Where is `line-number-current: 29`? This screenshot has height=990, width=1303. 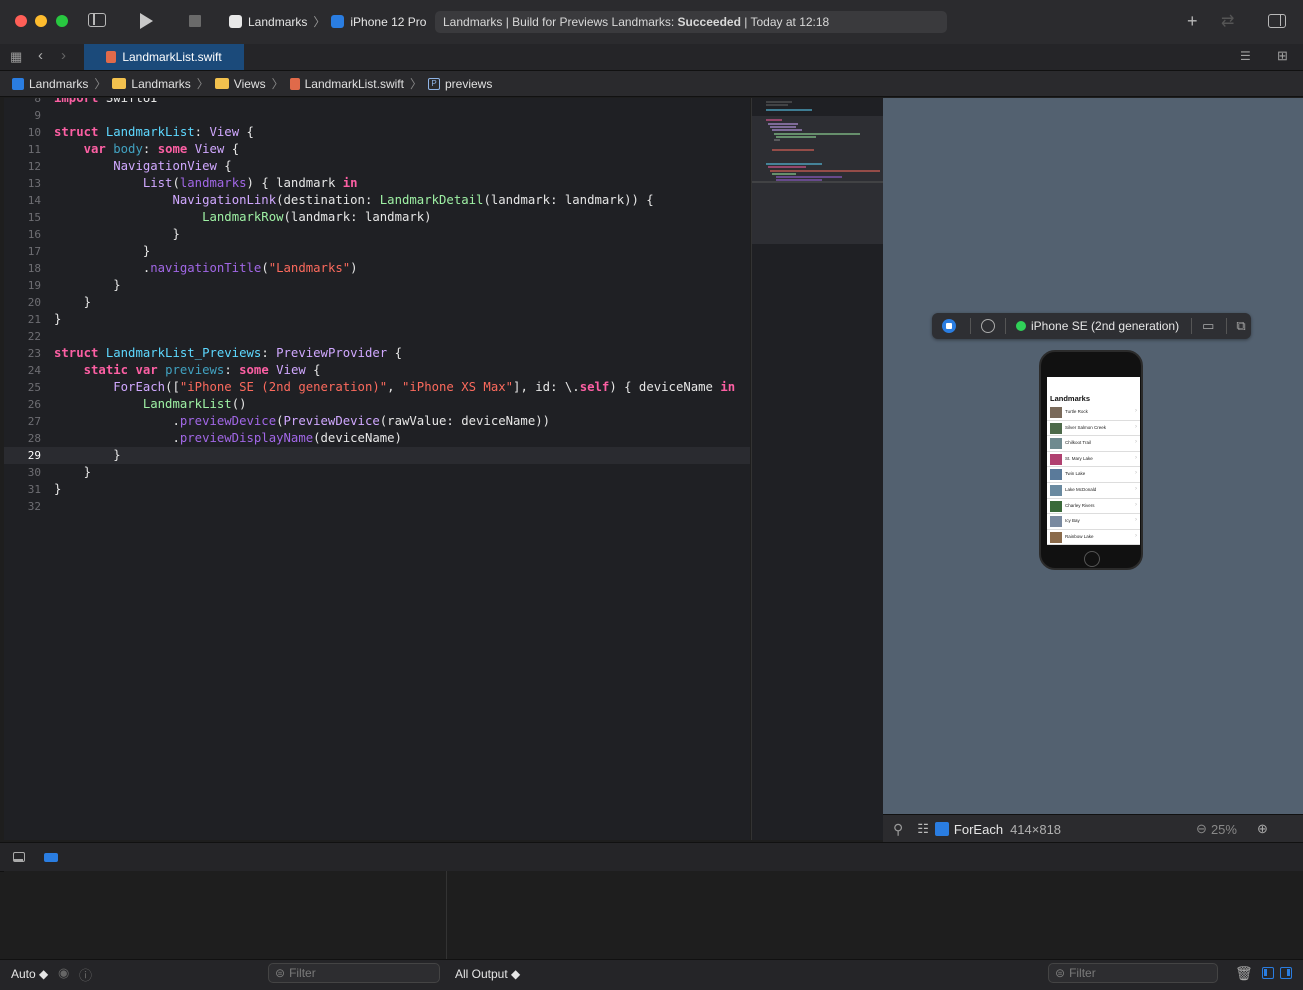 line-number-current: 29 is located at coordinates (34, 455).